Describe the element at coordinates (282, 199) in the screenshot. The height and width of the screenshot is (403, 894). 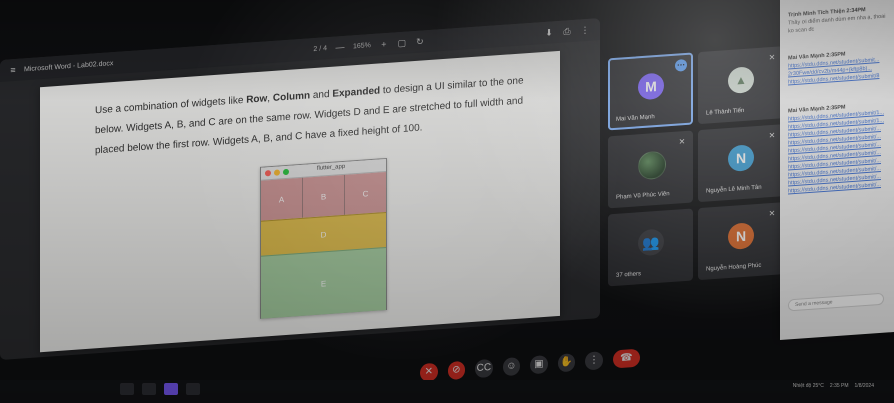
I see `widget-a: A` at that location.